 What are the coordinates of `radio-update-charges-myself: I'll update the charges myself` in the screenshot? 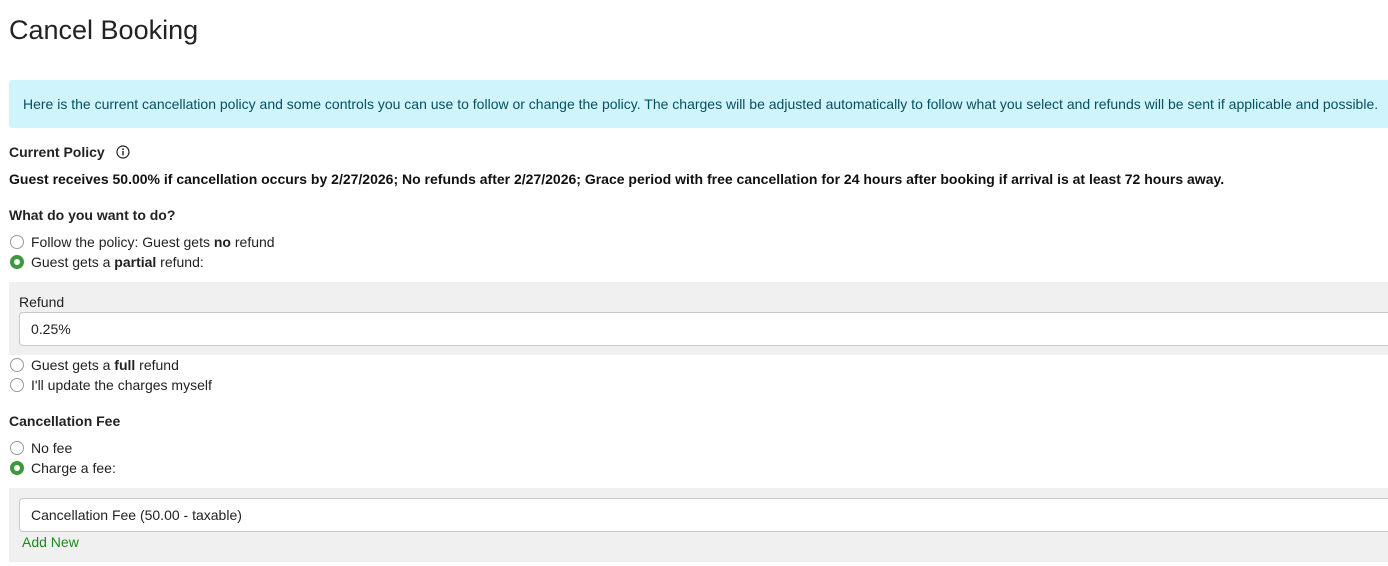 It's located at (110, 385).